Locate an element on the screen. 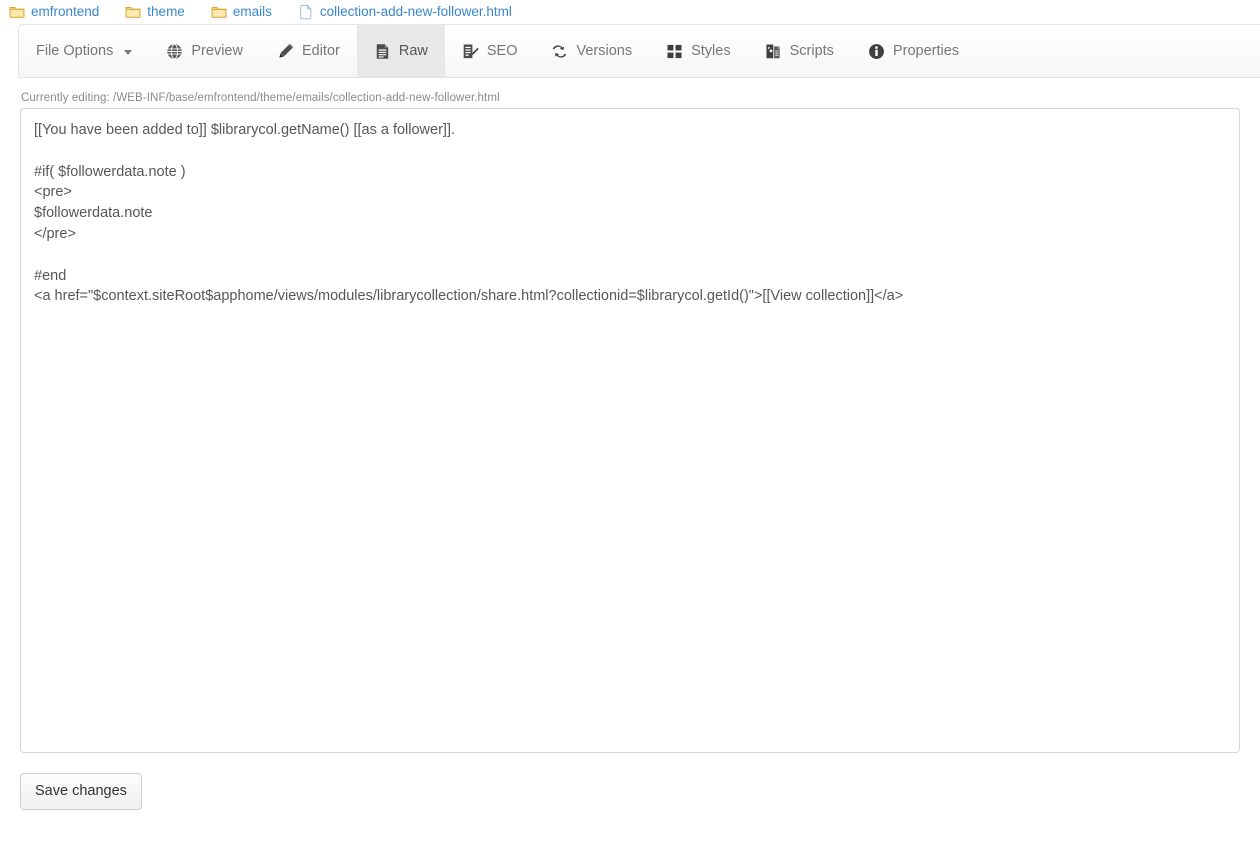 The height and width of the screenshot is (841, 1260). tab-properties: Properties is located at coordinates (913, 51).